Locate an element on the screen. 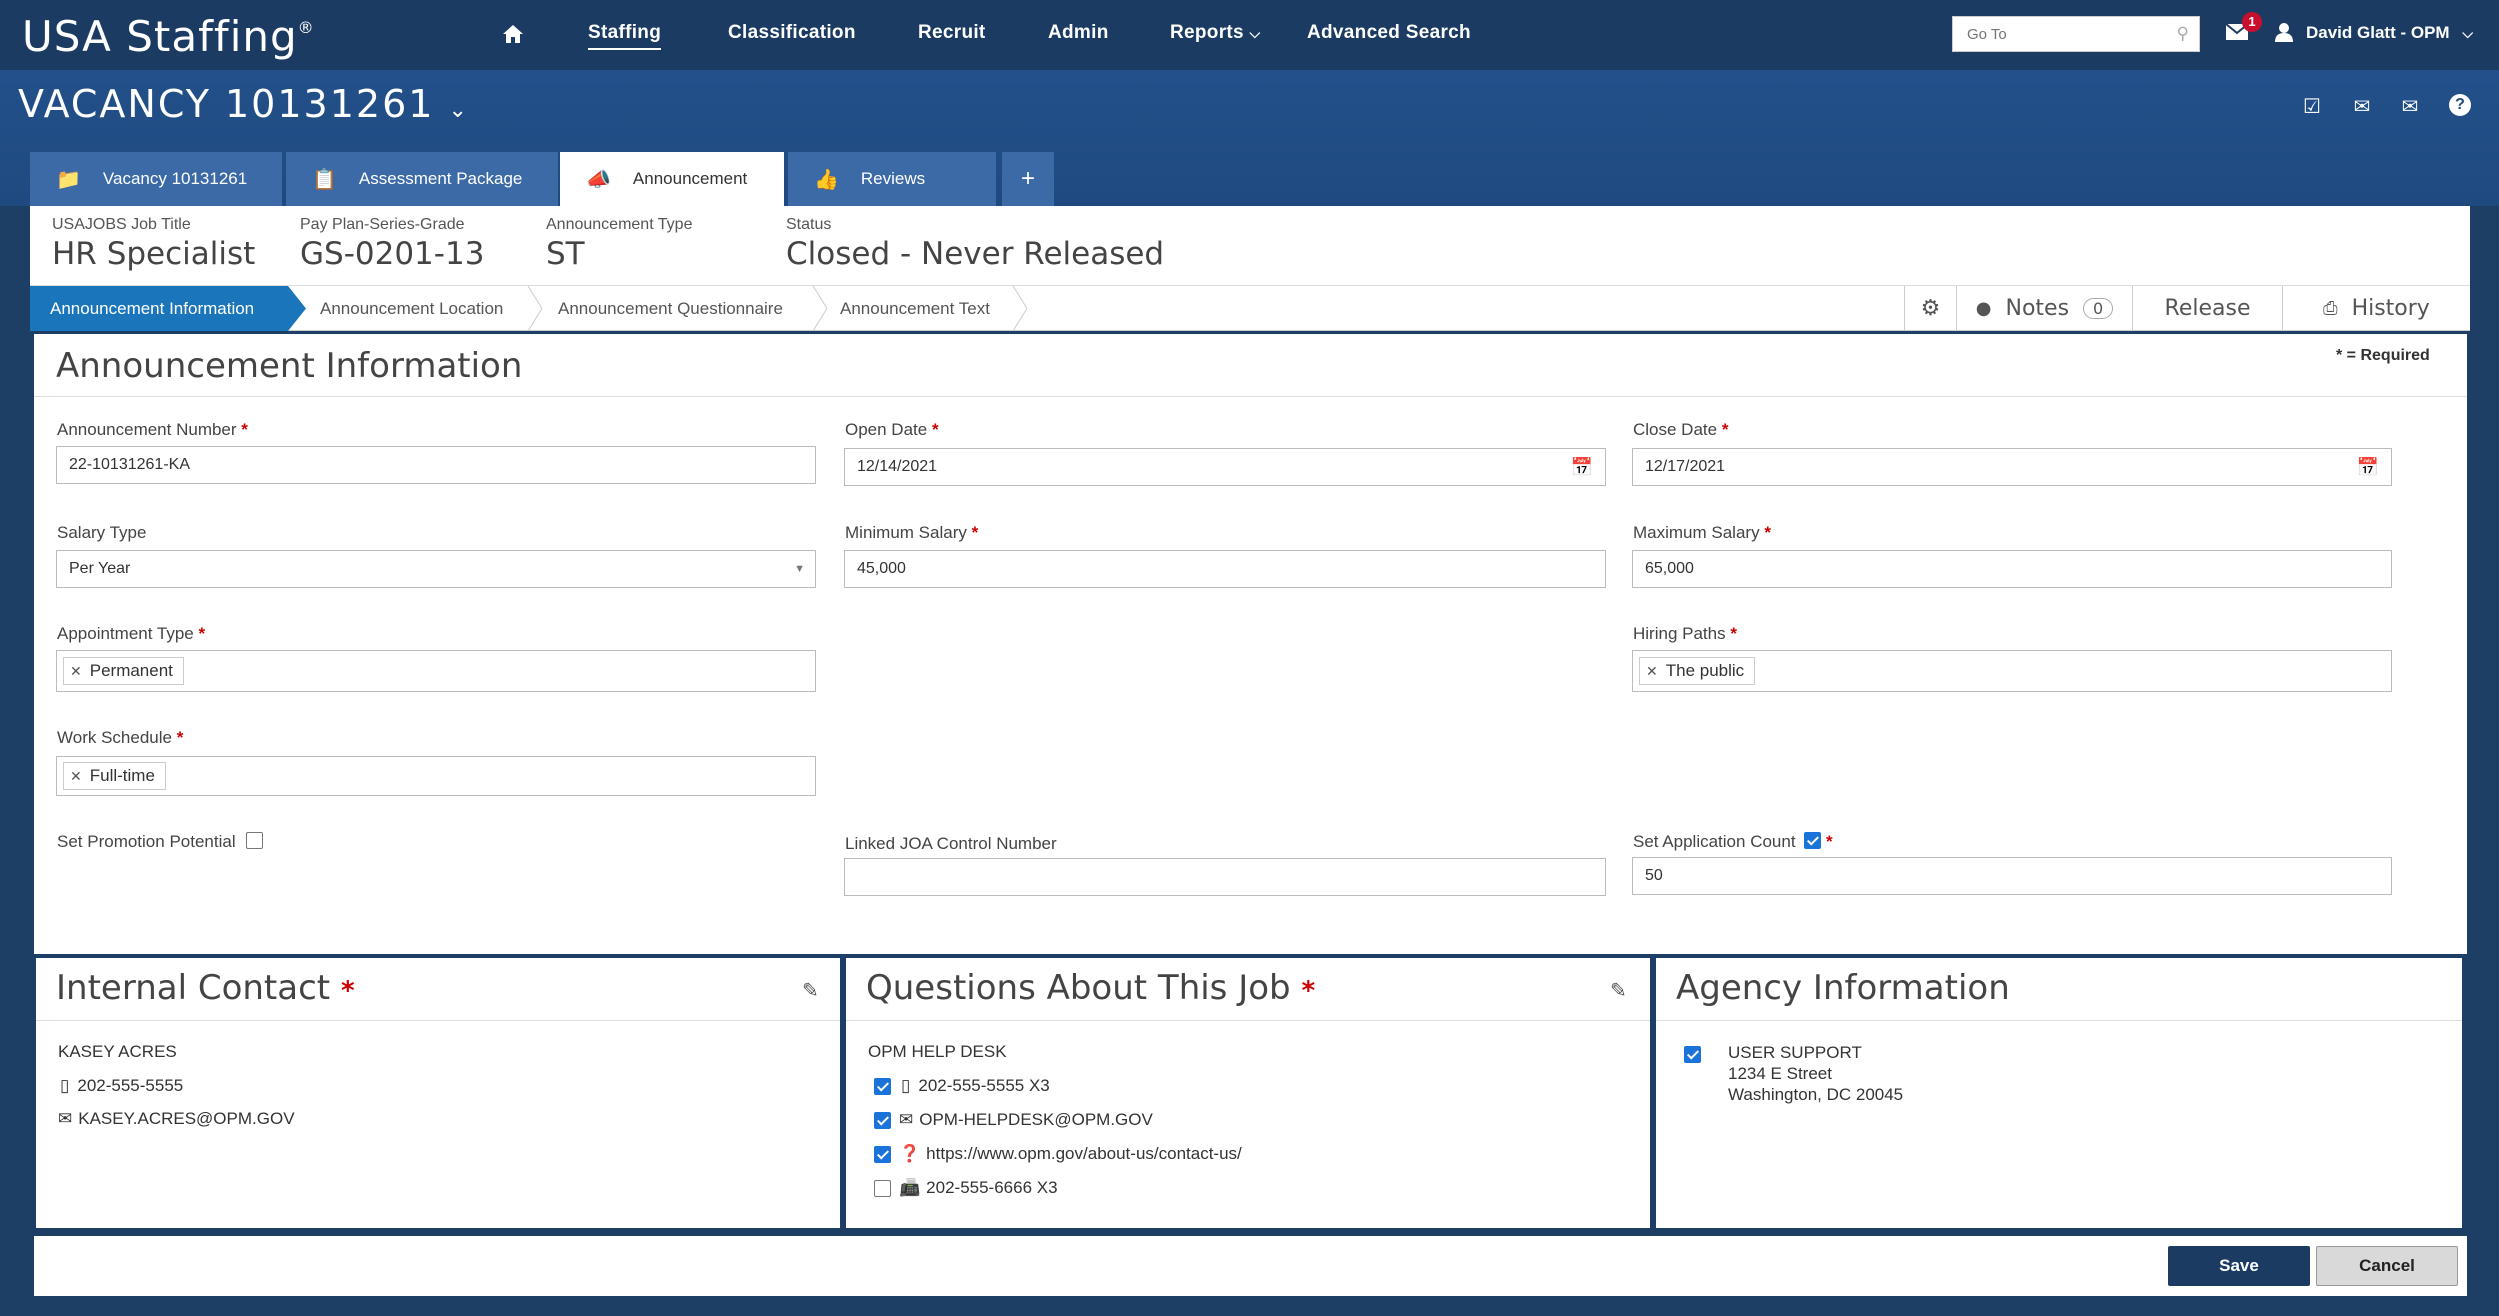 The image size is (2499, 1316). subtab-announcement-questionnaire: Announcement Questionnaire is located at coordinates (670, 308).